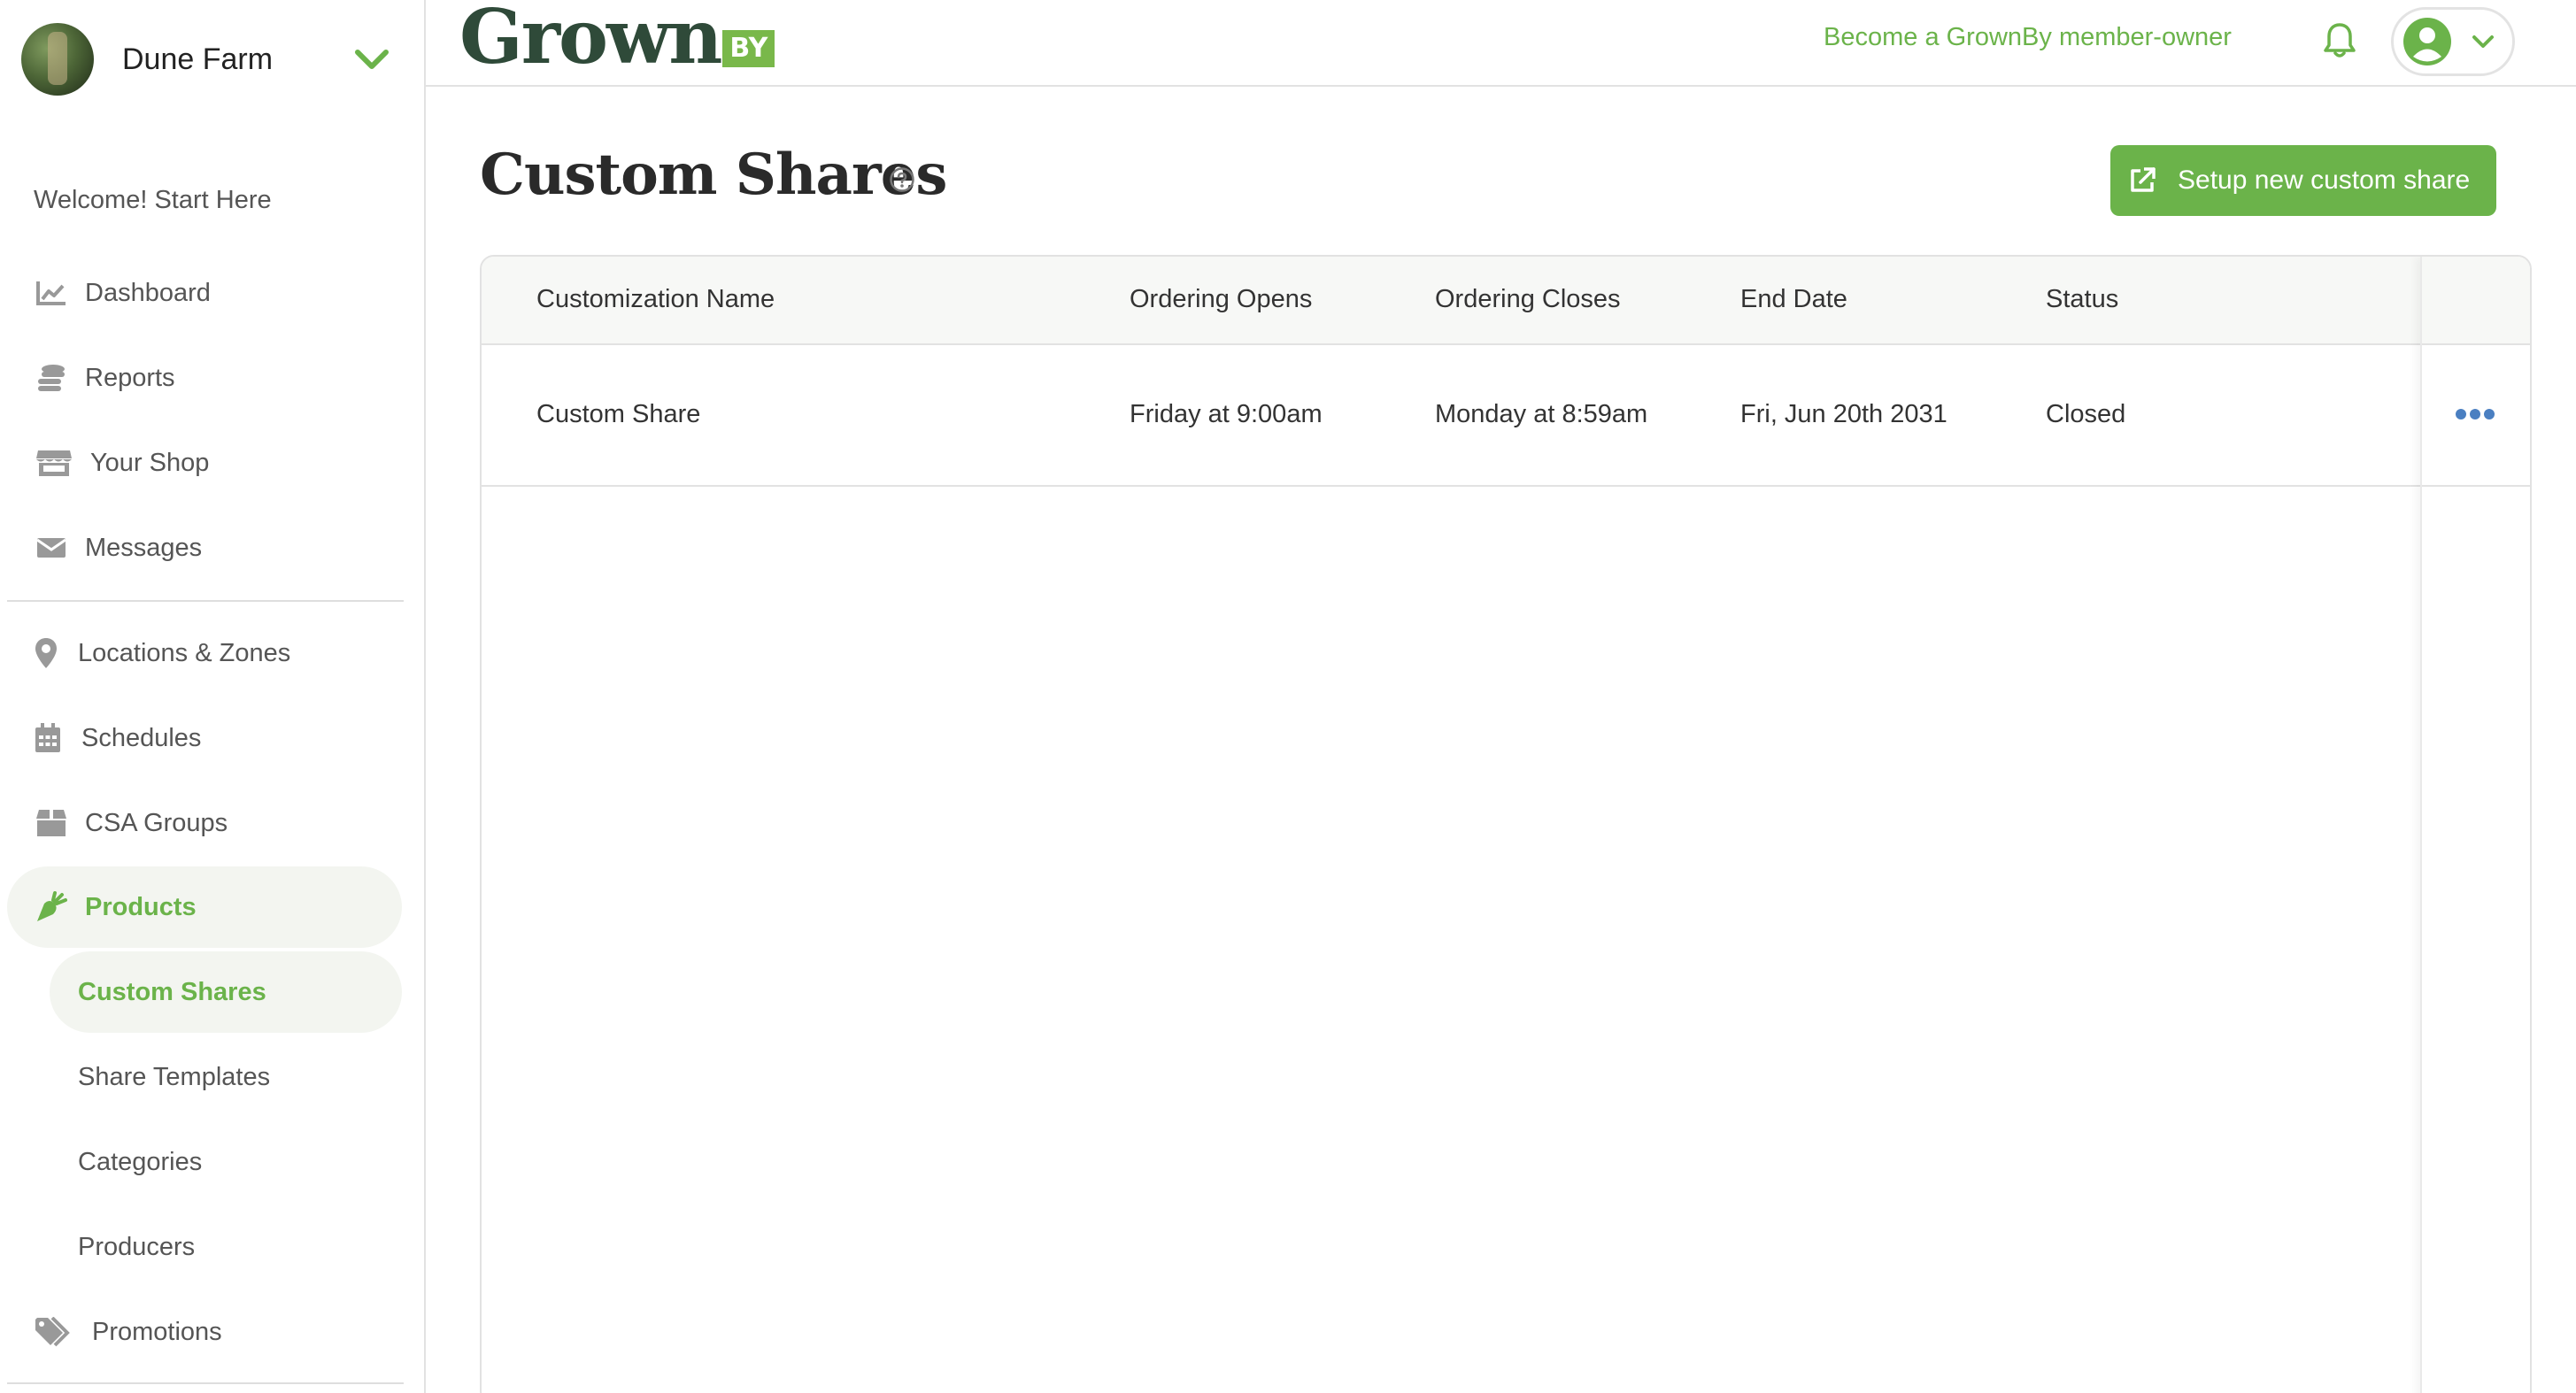 The image size is (2576, 1393). I want to click on sidebar-item-label: Promotions, so click(157, 1332).